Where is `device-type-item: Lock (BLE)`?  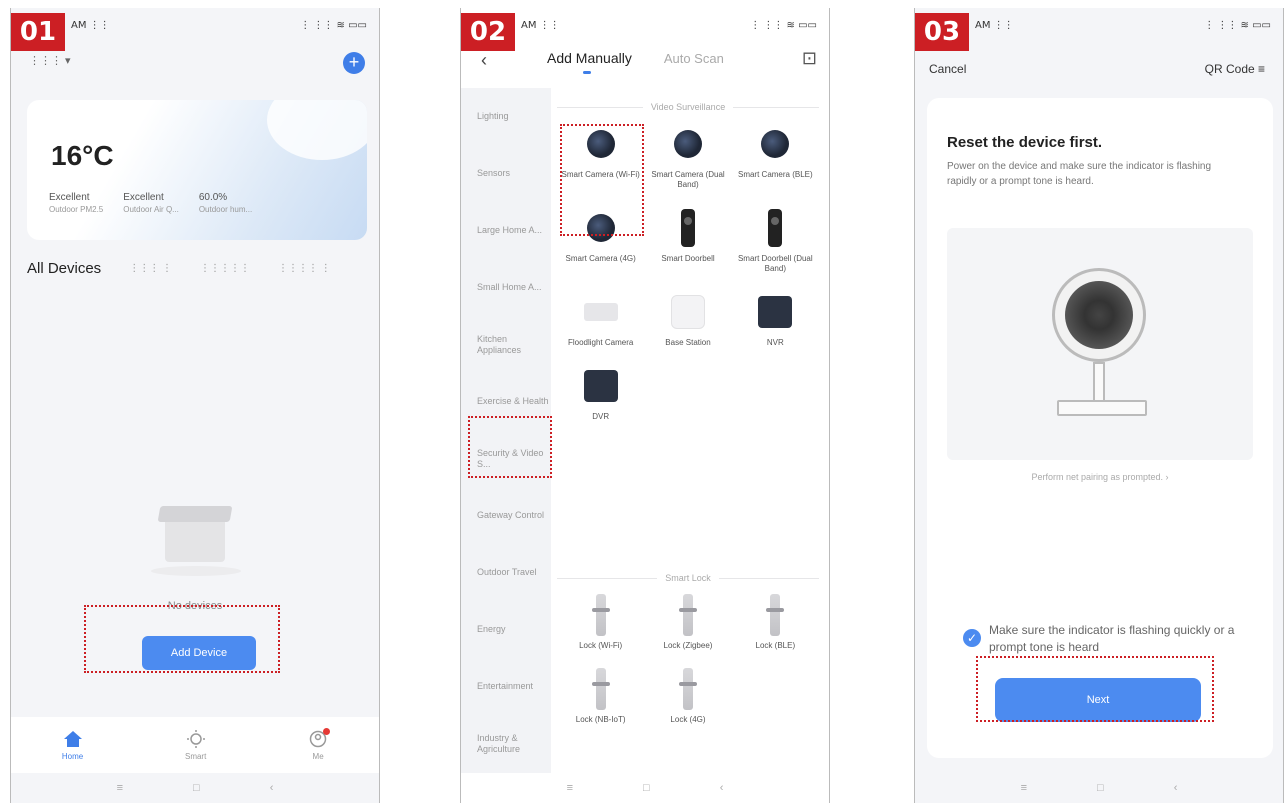 device-type-item: Lock (BLE) is located at coordinates (775, 622).